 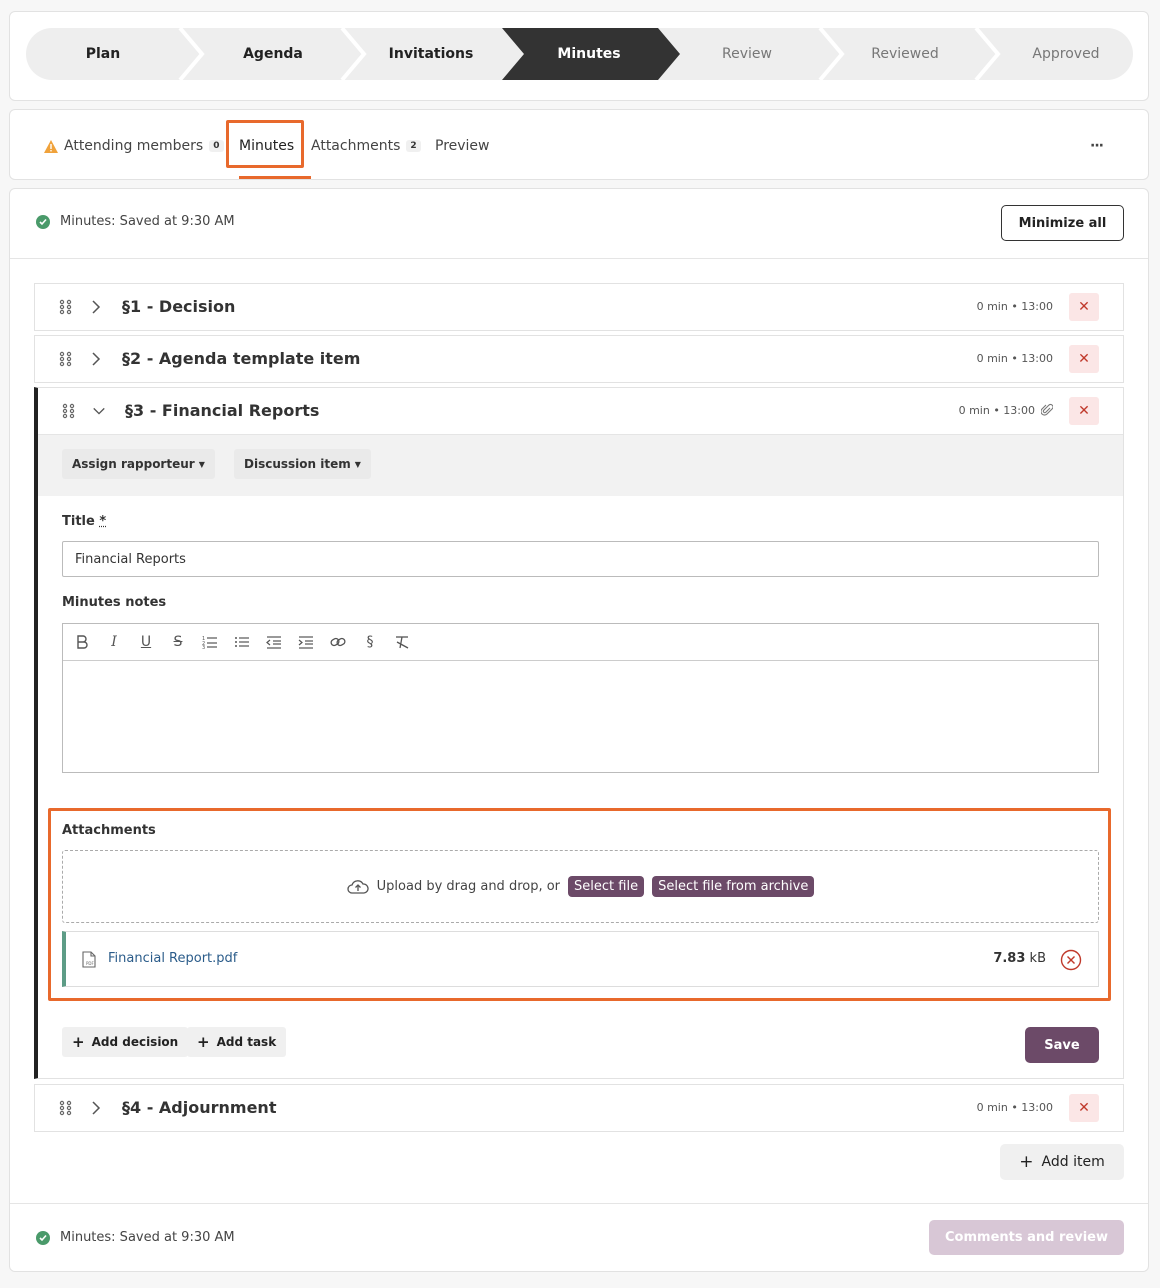 I want to click on step-reviewed: Reviewed, so click(x=905, y=54).